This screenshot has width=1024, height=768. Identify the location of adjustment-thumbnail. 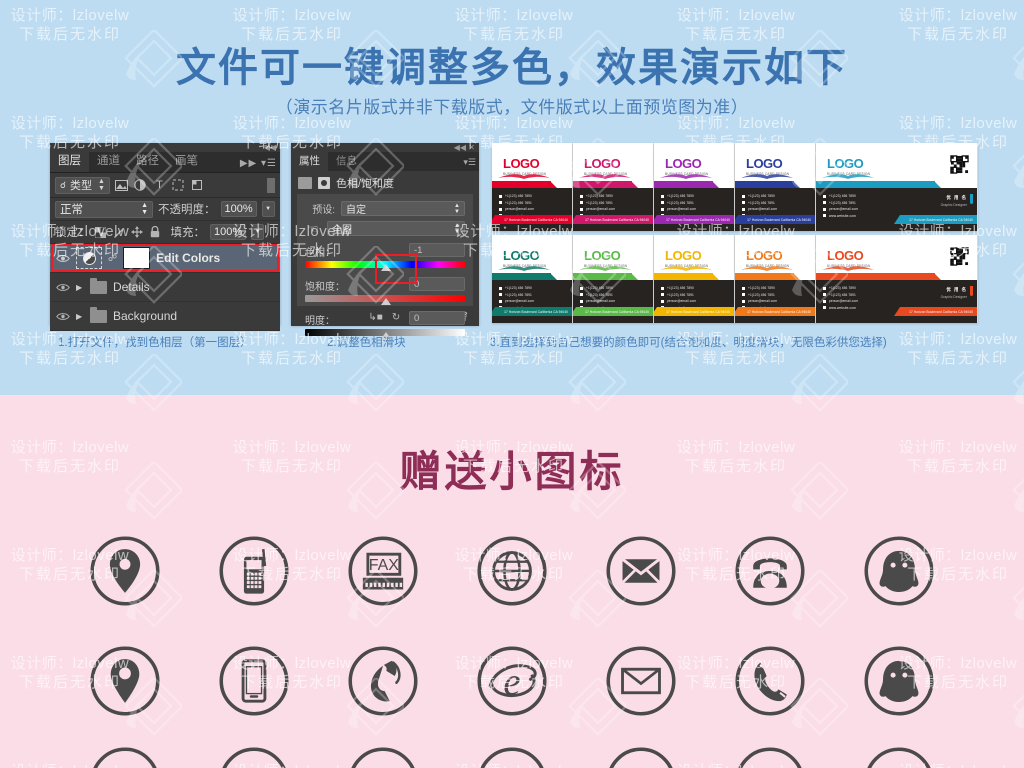
(89, 258).